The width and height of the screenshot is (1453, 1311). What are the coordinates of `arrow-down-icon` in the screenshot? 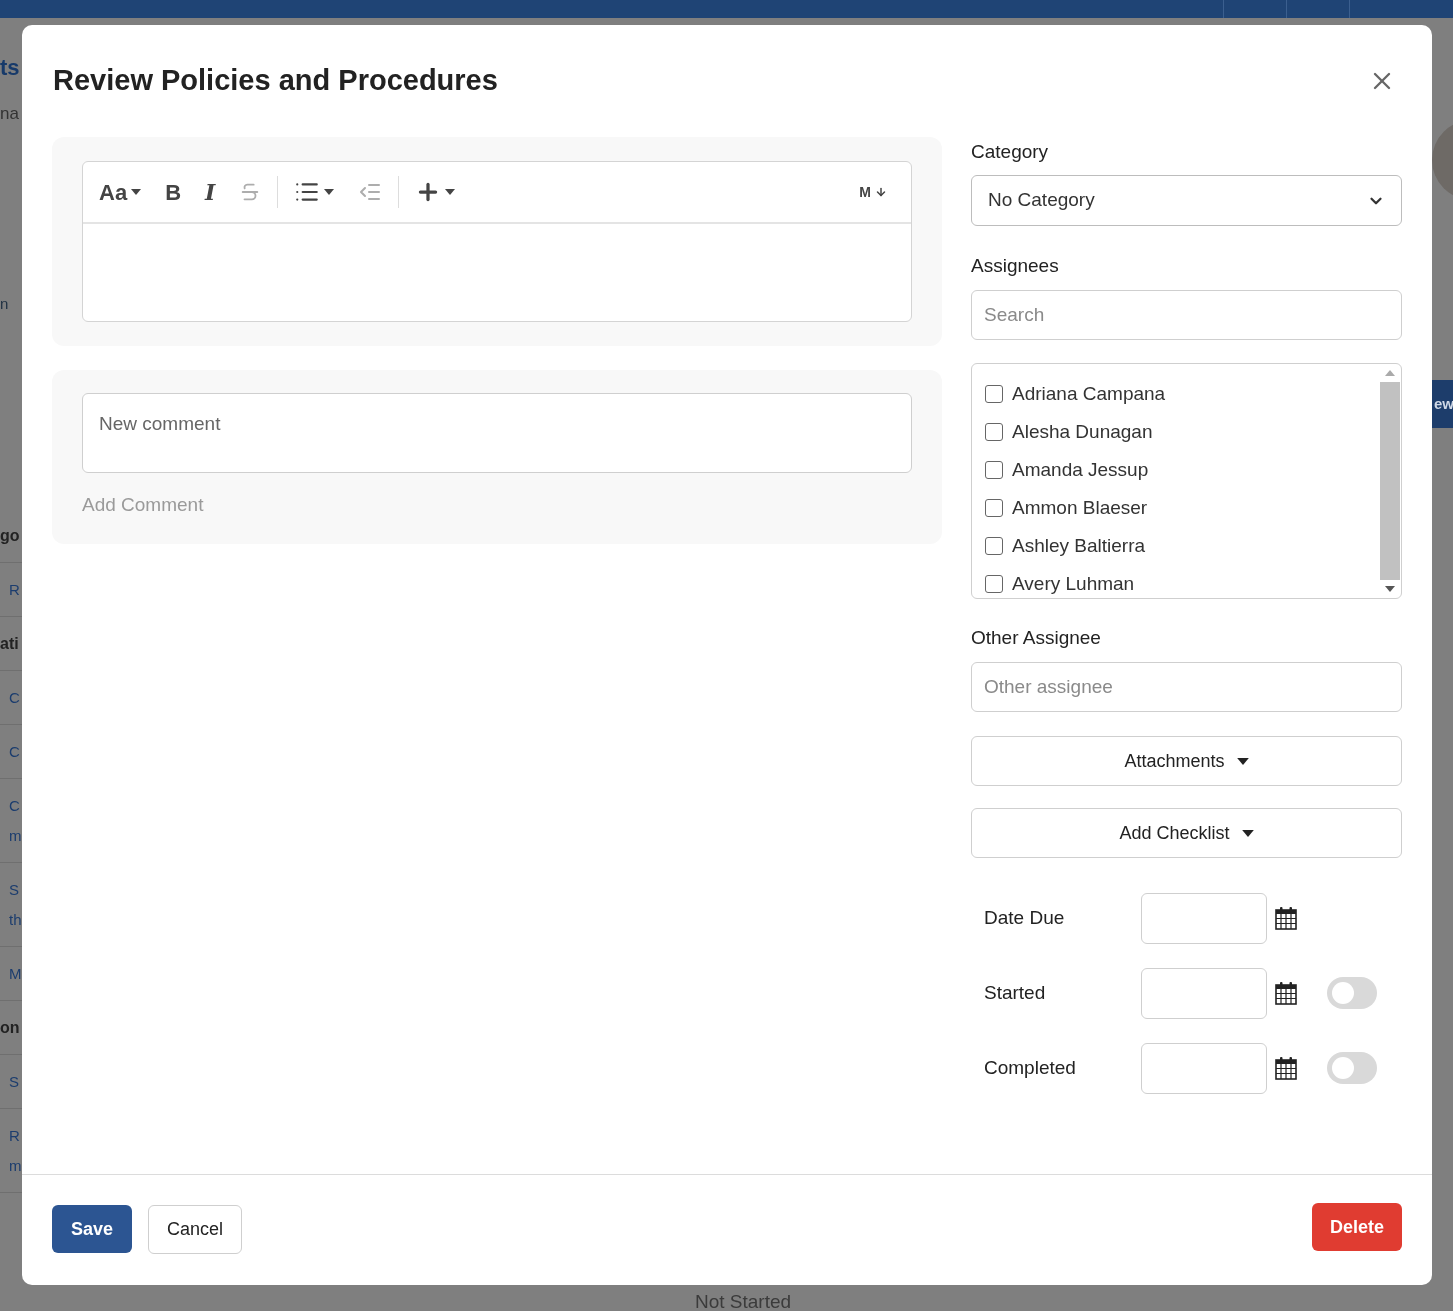 It's located at (881, 192).